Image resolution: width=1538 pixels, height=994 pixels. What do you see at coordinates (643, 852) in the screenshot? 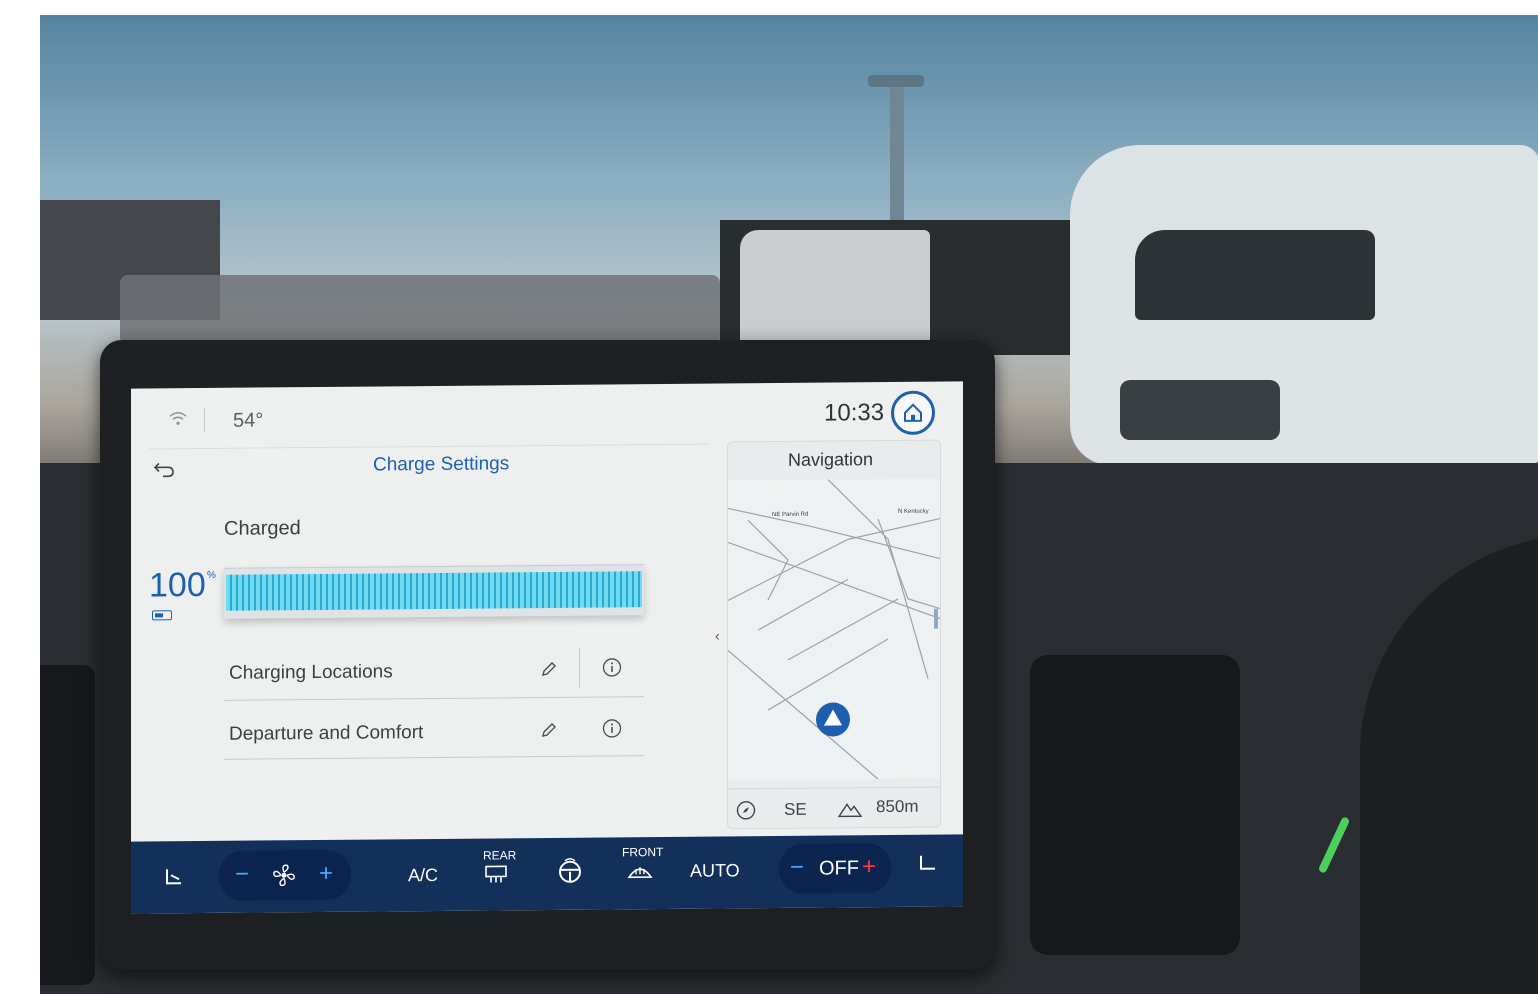
I see `front-defrost-label: FRONT` at bounding box center [643, 852].